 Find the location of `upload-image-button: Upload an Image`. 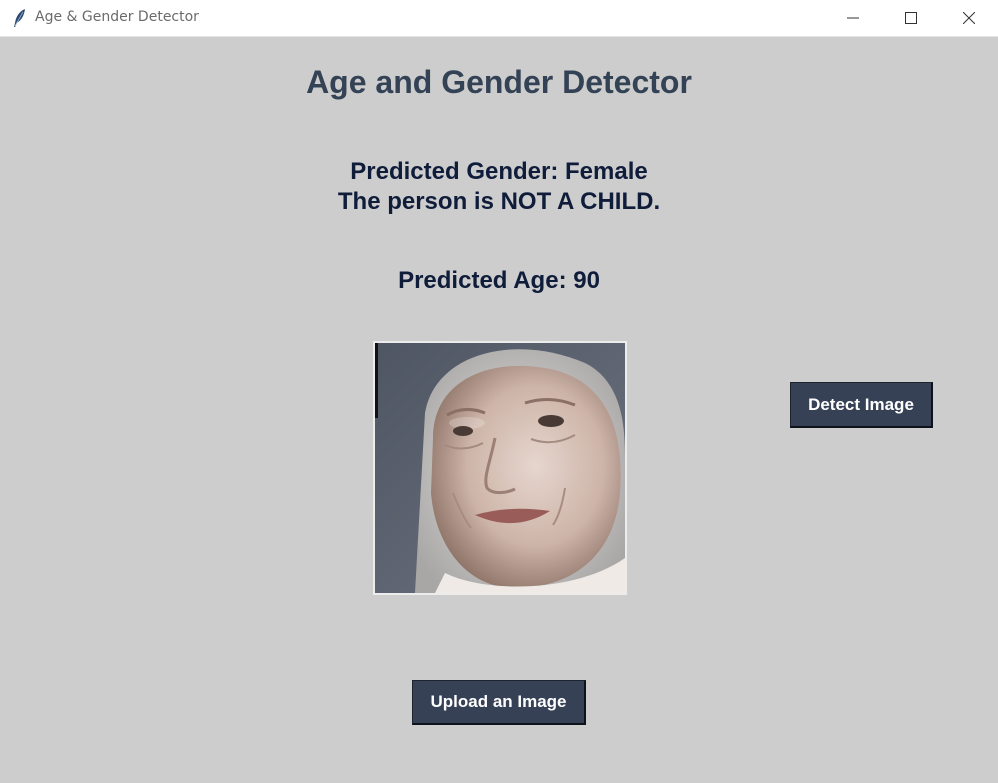

upload-image-button: Upload an Image is located at coordinates (499, 702).